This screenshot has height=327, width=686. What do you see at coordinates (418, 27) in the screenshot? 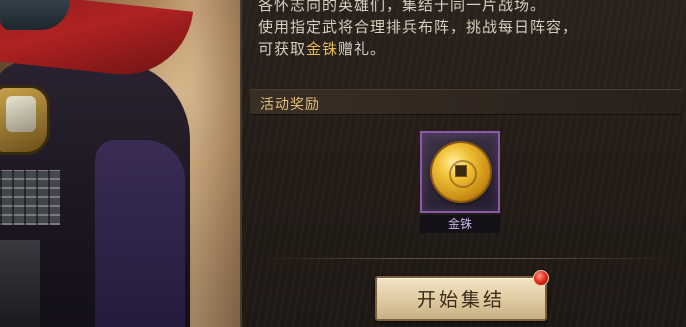
I see `description-line-2: 使用指定武将合理排兵布阵，挑战每日阵容，` at bounding box center [418, 27].